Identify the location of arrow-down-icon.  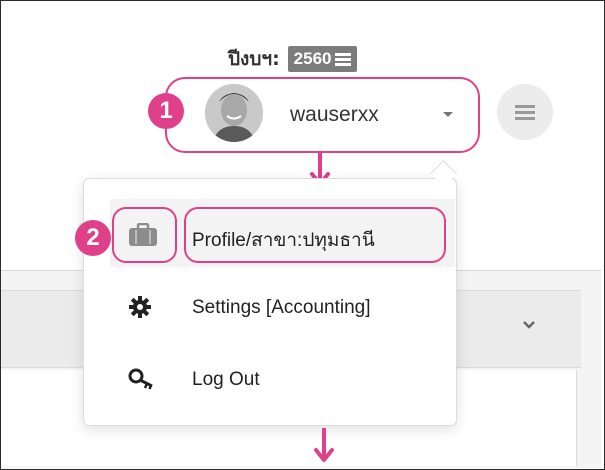
(324, 445).